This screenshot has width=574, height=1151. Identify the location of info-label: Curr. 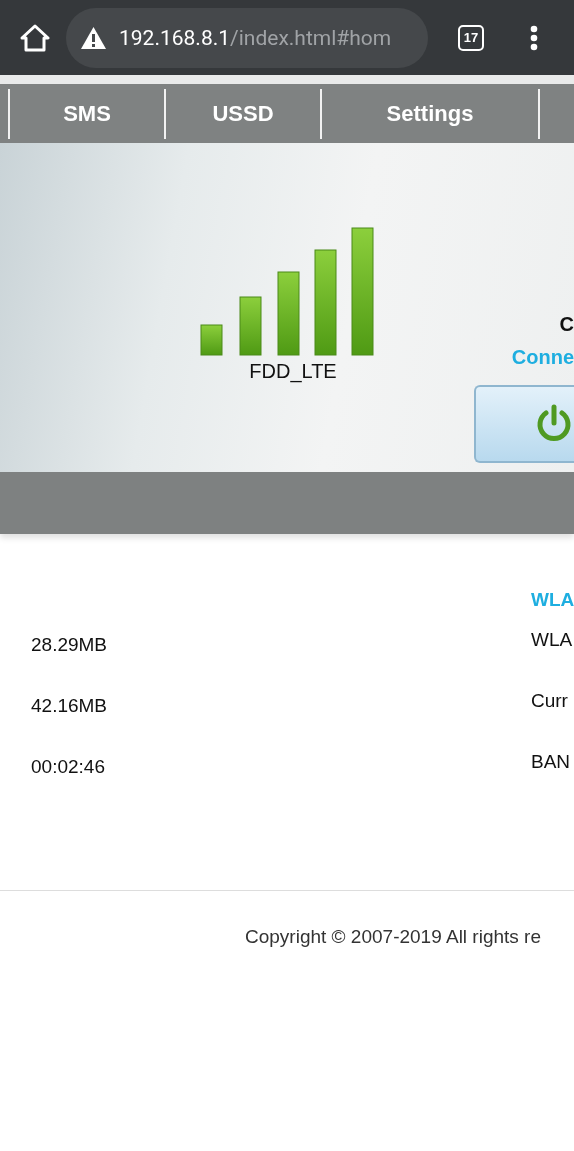
(550, 700).